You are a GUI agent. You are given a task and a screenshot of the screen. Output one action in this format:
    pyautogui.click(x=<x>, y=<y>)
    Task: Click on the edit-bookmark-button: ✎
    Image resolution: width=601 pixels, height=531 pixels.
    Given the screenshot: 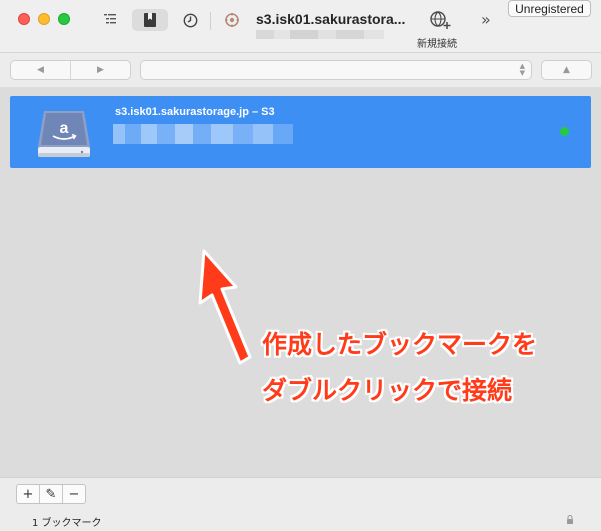 What is the action you would take?
    pyautogui.click(x=50, y=494)
    